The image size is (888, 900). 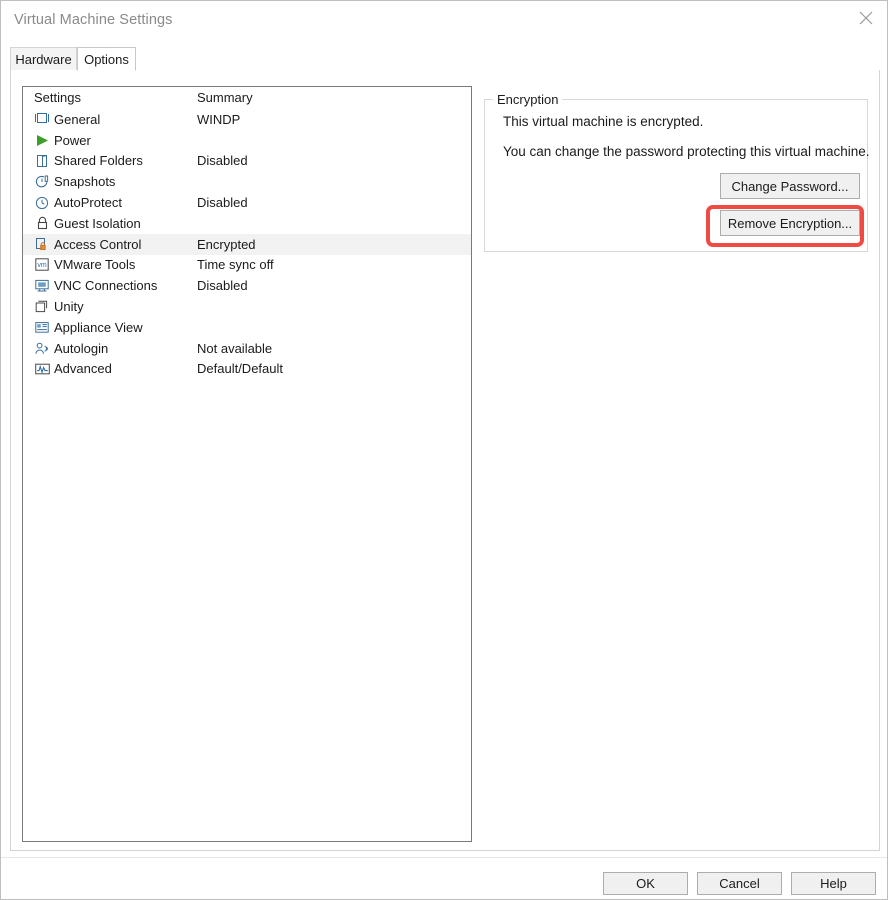 I want to click on list-item-shared-folders: Shared Folders Disabled, so click(x=247, y=161).